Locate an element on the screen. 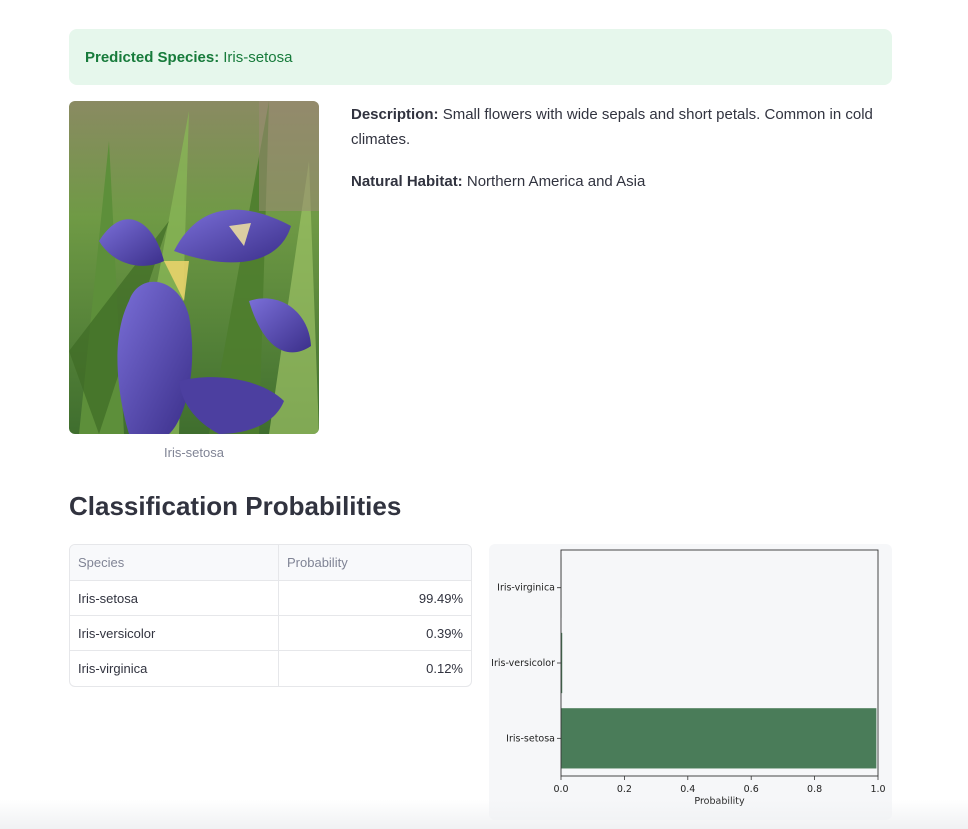 The height and width of the screenshot is (829, 968). probability-cell: 0.12% is located at coordinates (375, 668).